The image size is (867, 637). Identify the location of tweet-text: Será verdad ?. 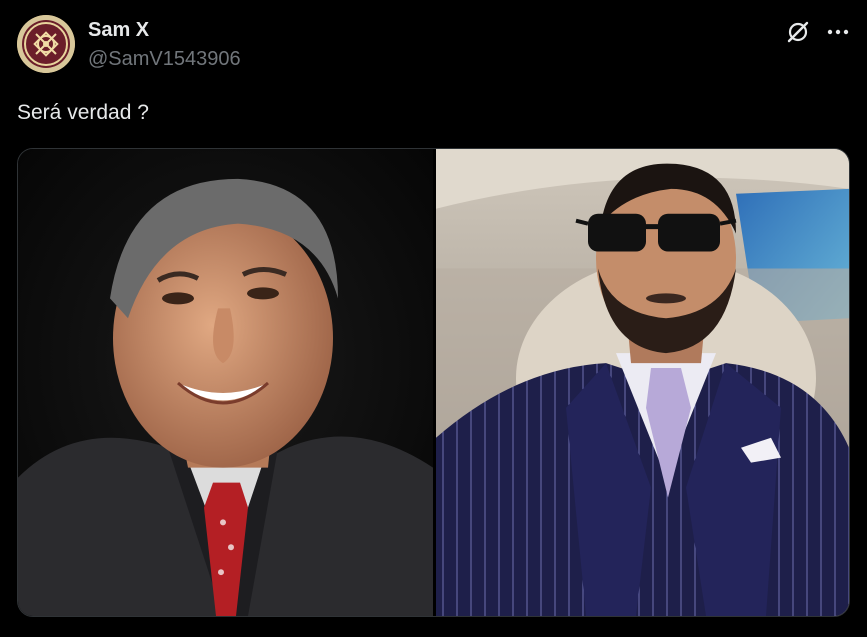
(83, 112).